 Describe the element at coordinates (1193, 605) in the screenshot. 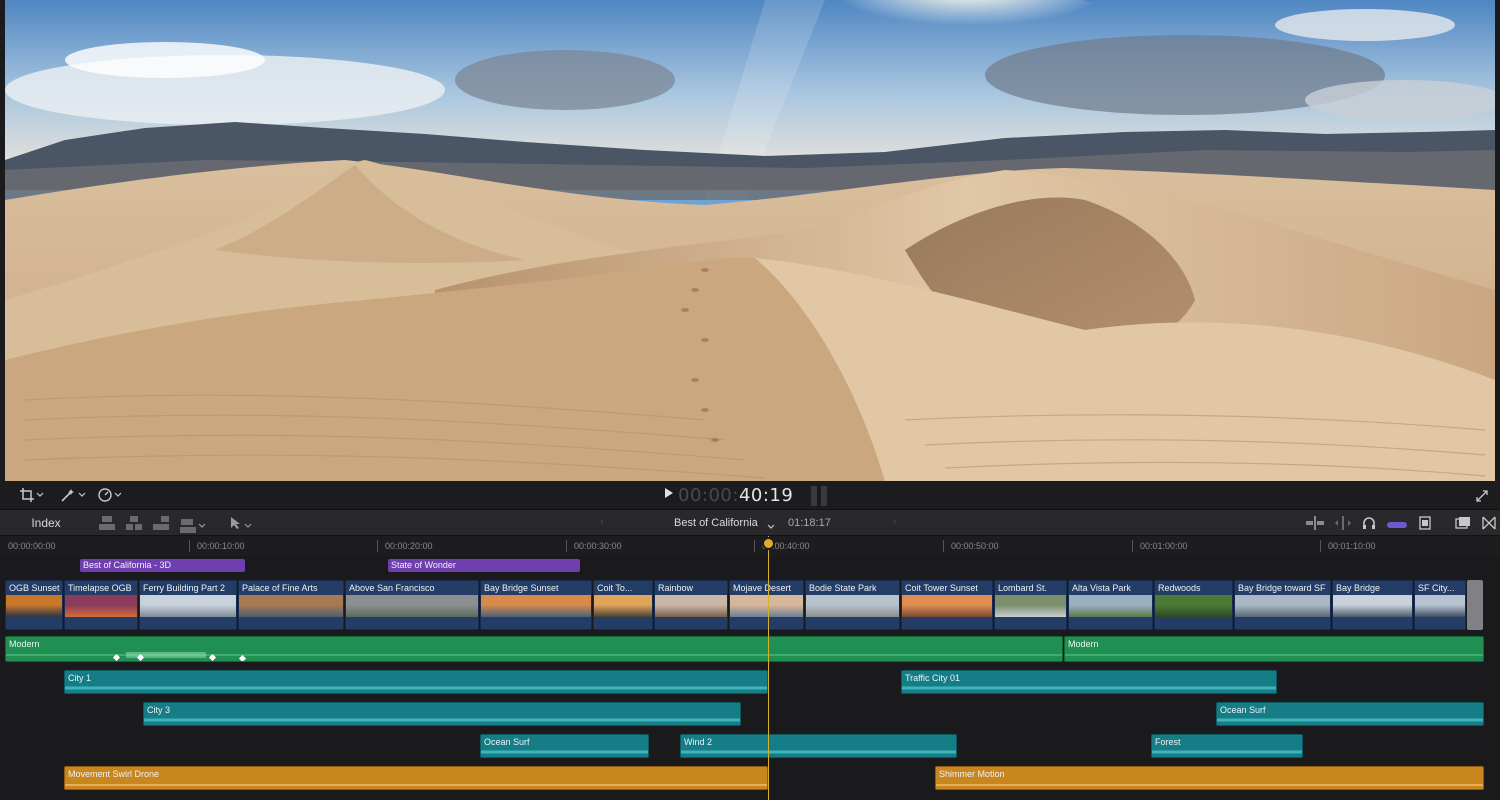

I see `video-clip: Redwoods` at that location.